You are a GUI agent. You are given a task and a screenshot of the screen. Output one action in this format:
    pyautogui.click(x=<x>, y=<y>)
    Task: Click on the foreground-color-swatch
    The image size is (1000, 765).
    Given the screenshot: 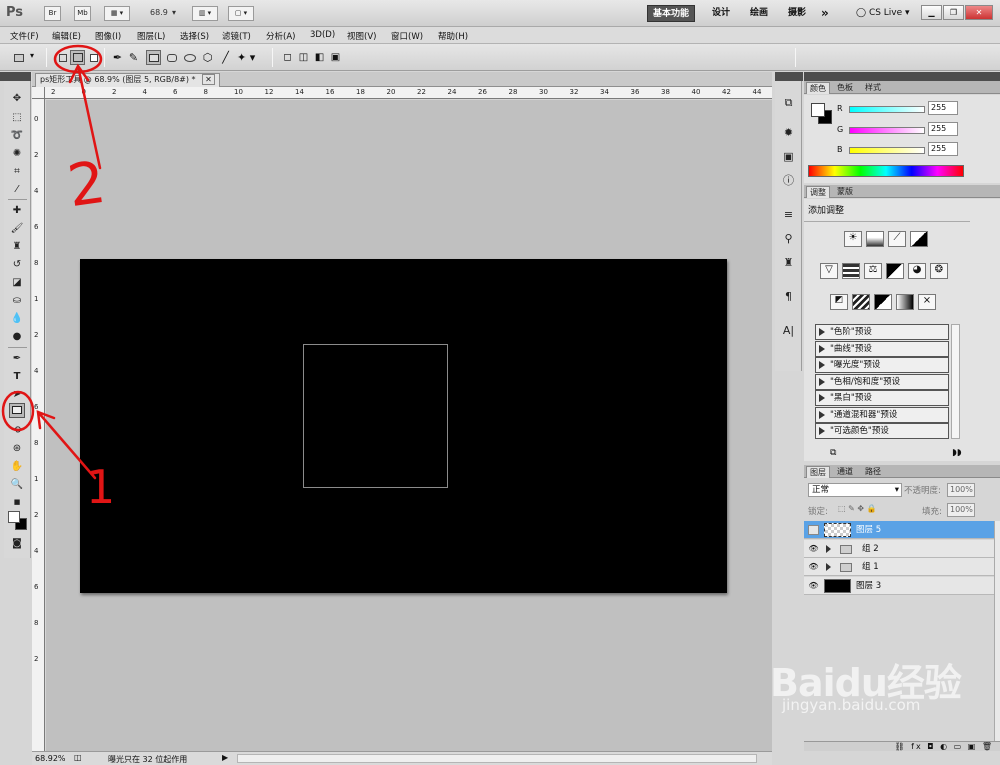 What is the action you would take?
    pyautogui.click(x=14, y=517)
    